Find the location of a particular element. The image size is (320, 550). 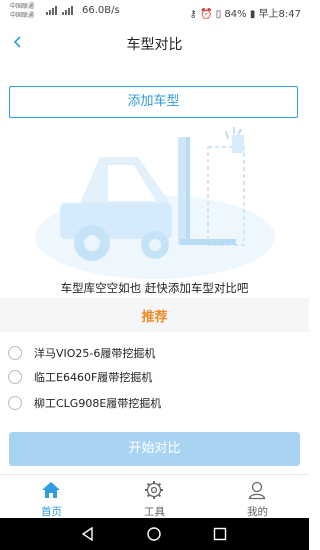

recommend-item-name: 柳工CLG908E履带挖掘机 is located at coordinates (98, 403).